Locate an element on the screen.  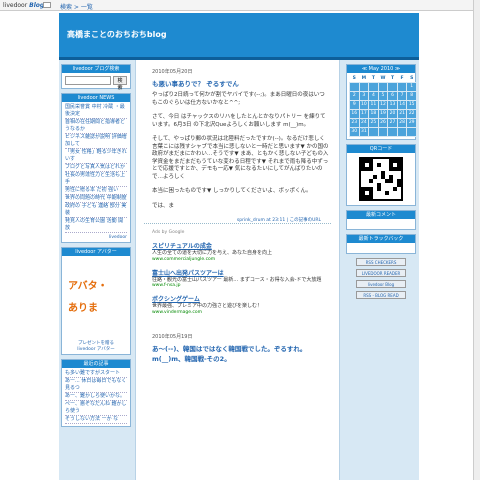
calendar-day: 16 is located at coordinates (354, 113).